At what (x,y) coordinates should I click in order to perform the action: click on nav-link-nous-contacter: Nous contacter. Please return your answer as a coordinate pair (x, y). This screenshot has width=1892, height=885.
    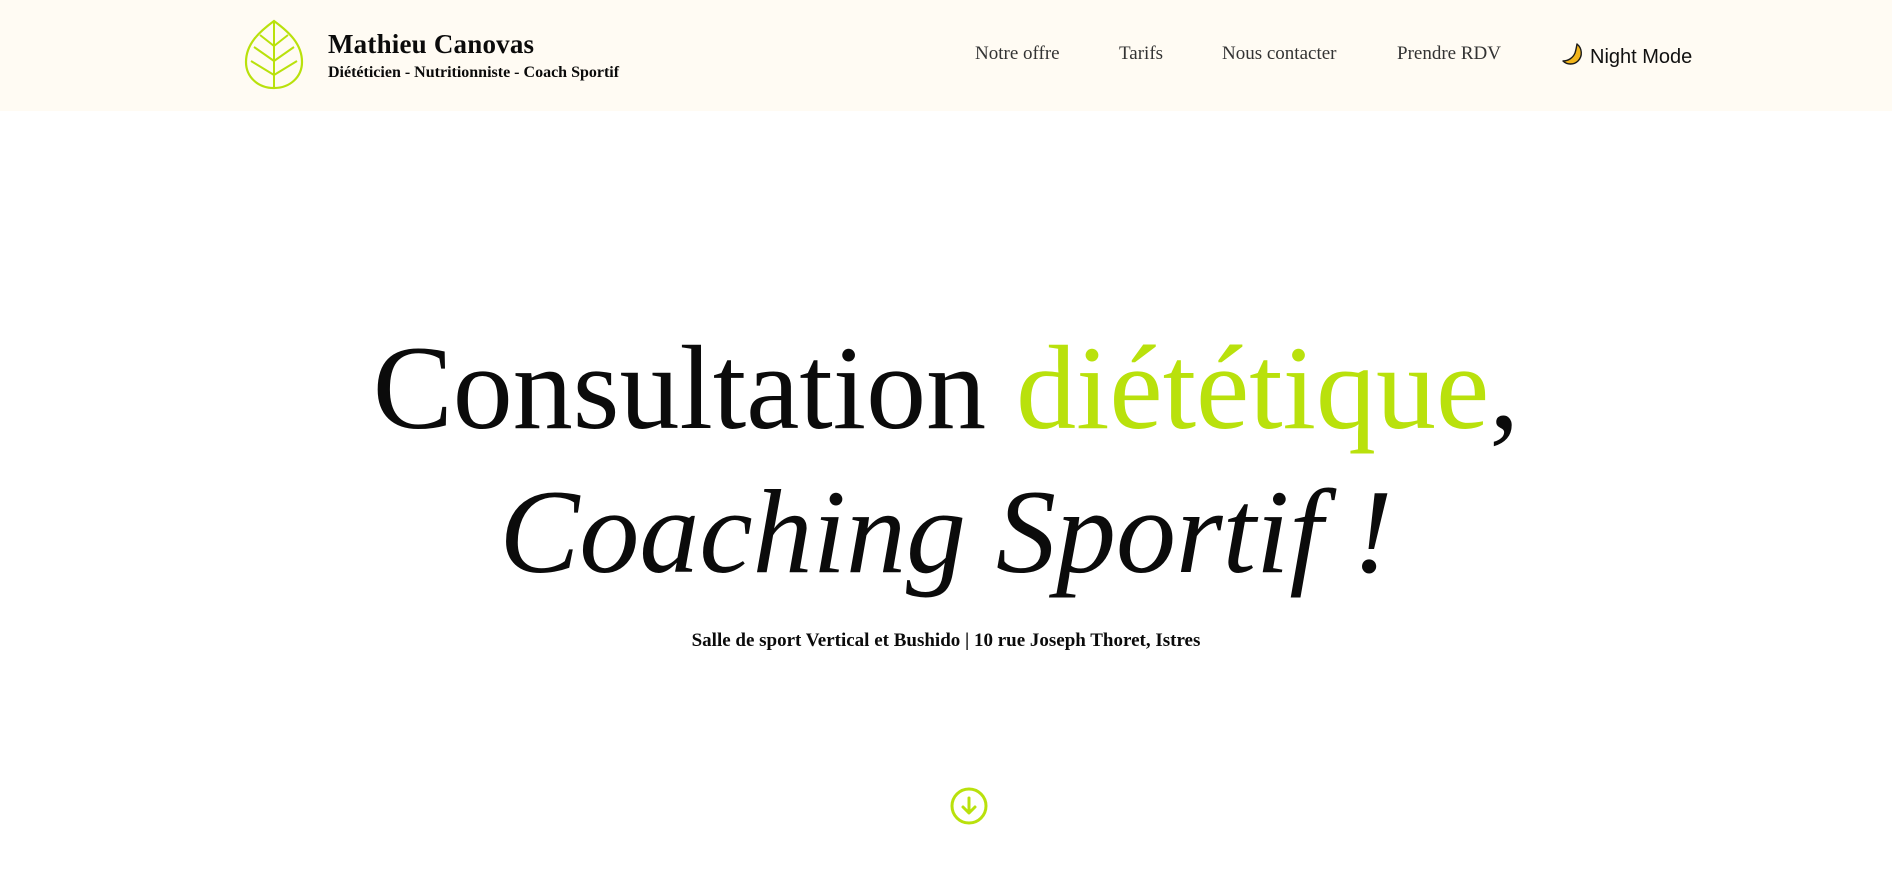
    Looking at the image, I should click on (1279, 54).